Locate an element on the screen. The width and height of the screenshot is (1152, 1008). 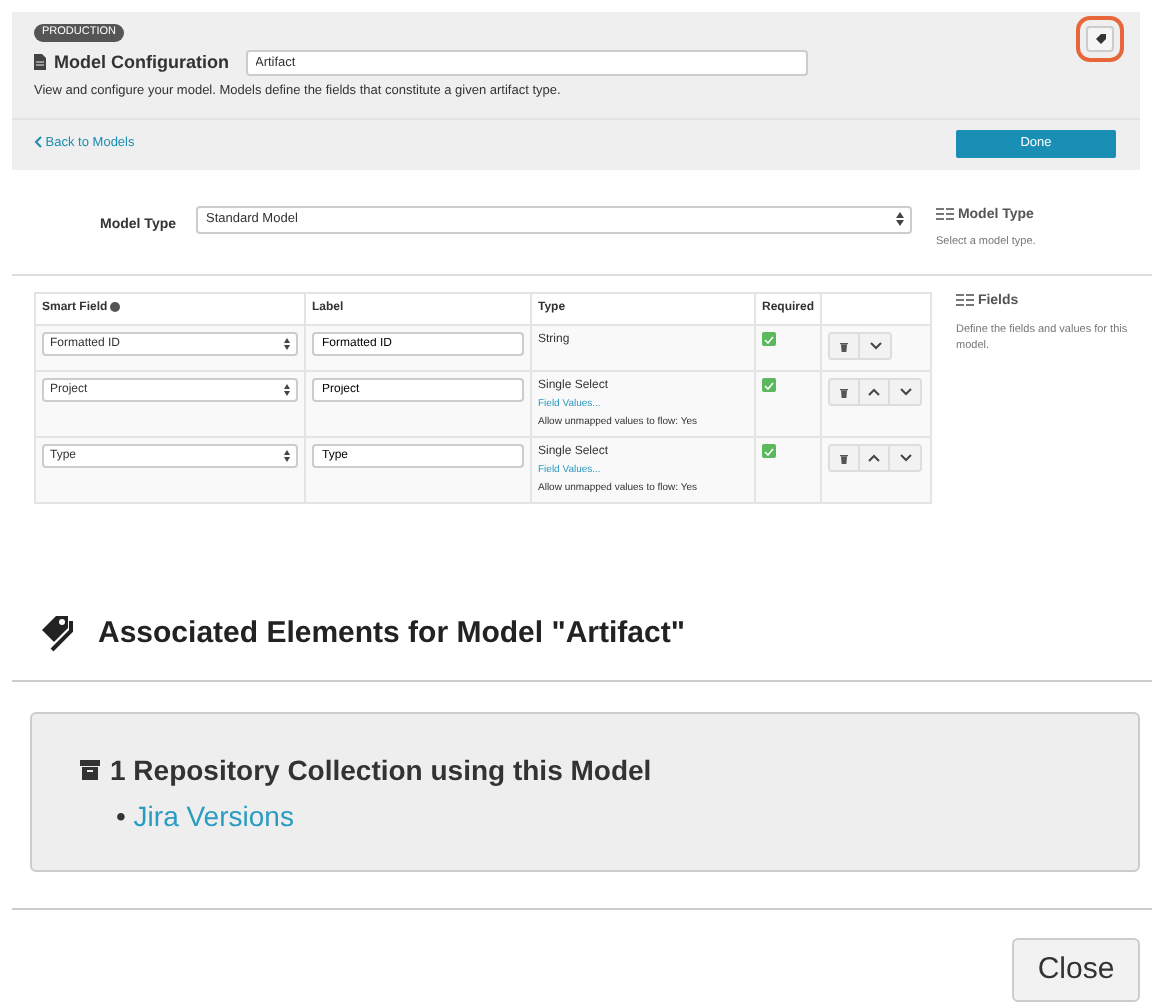
tag-button is located at coordinates (1100, 39).